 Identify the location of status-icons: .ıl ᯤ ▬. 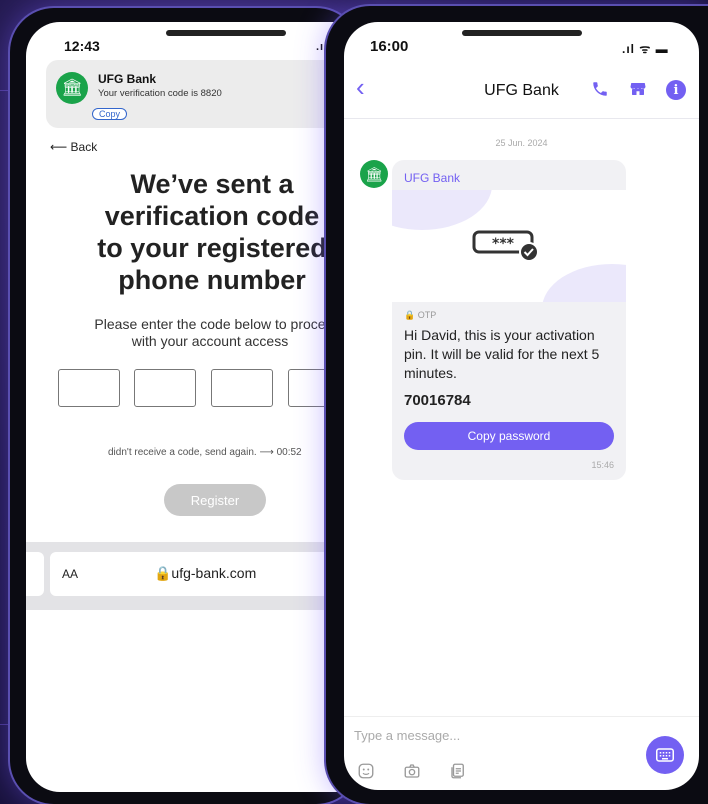
(645, 49).